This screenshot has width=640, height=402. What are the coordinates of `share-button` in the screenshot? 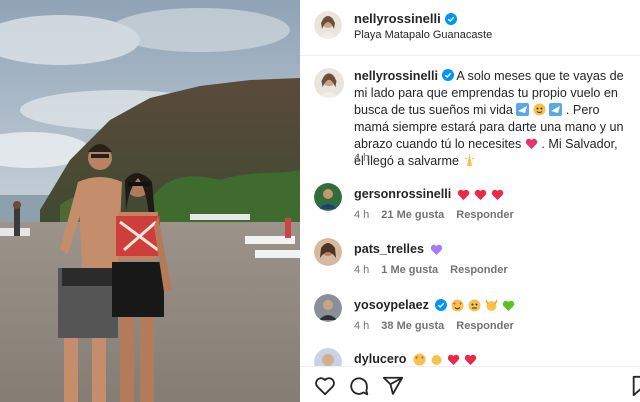 It's located at (393, 386).